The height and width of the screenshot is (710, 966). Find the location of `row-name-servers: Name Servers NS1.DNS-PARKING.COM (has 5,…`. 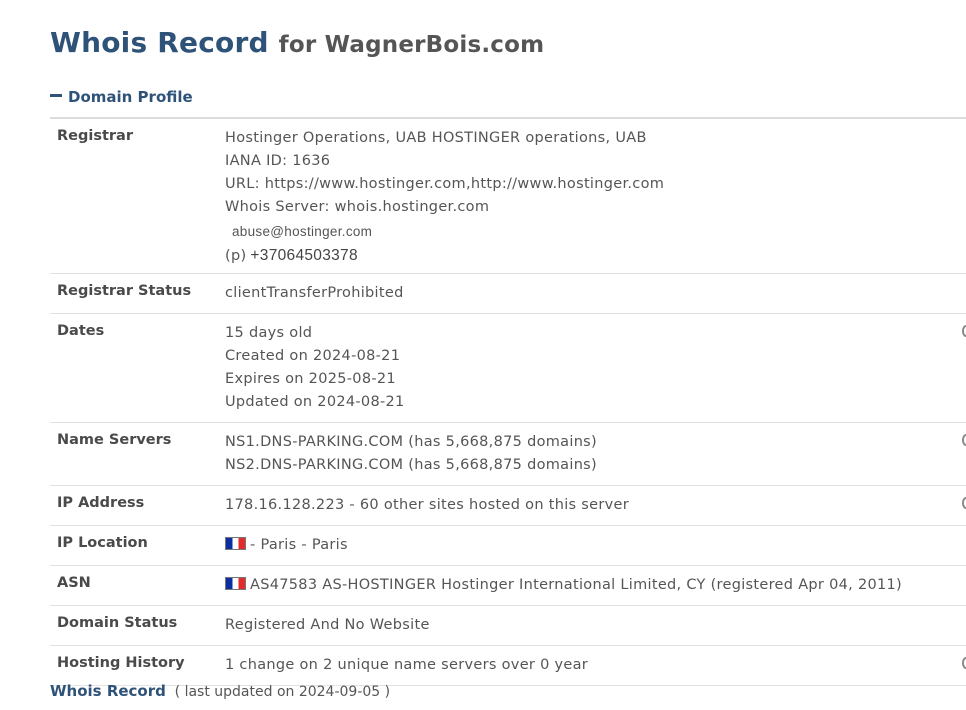

row-name-servers: Name Servers NS1.DNS-PARKING.COM (has 5,… is located at coordinates (508, 454).